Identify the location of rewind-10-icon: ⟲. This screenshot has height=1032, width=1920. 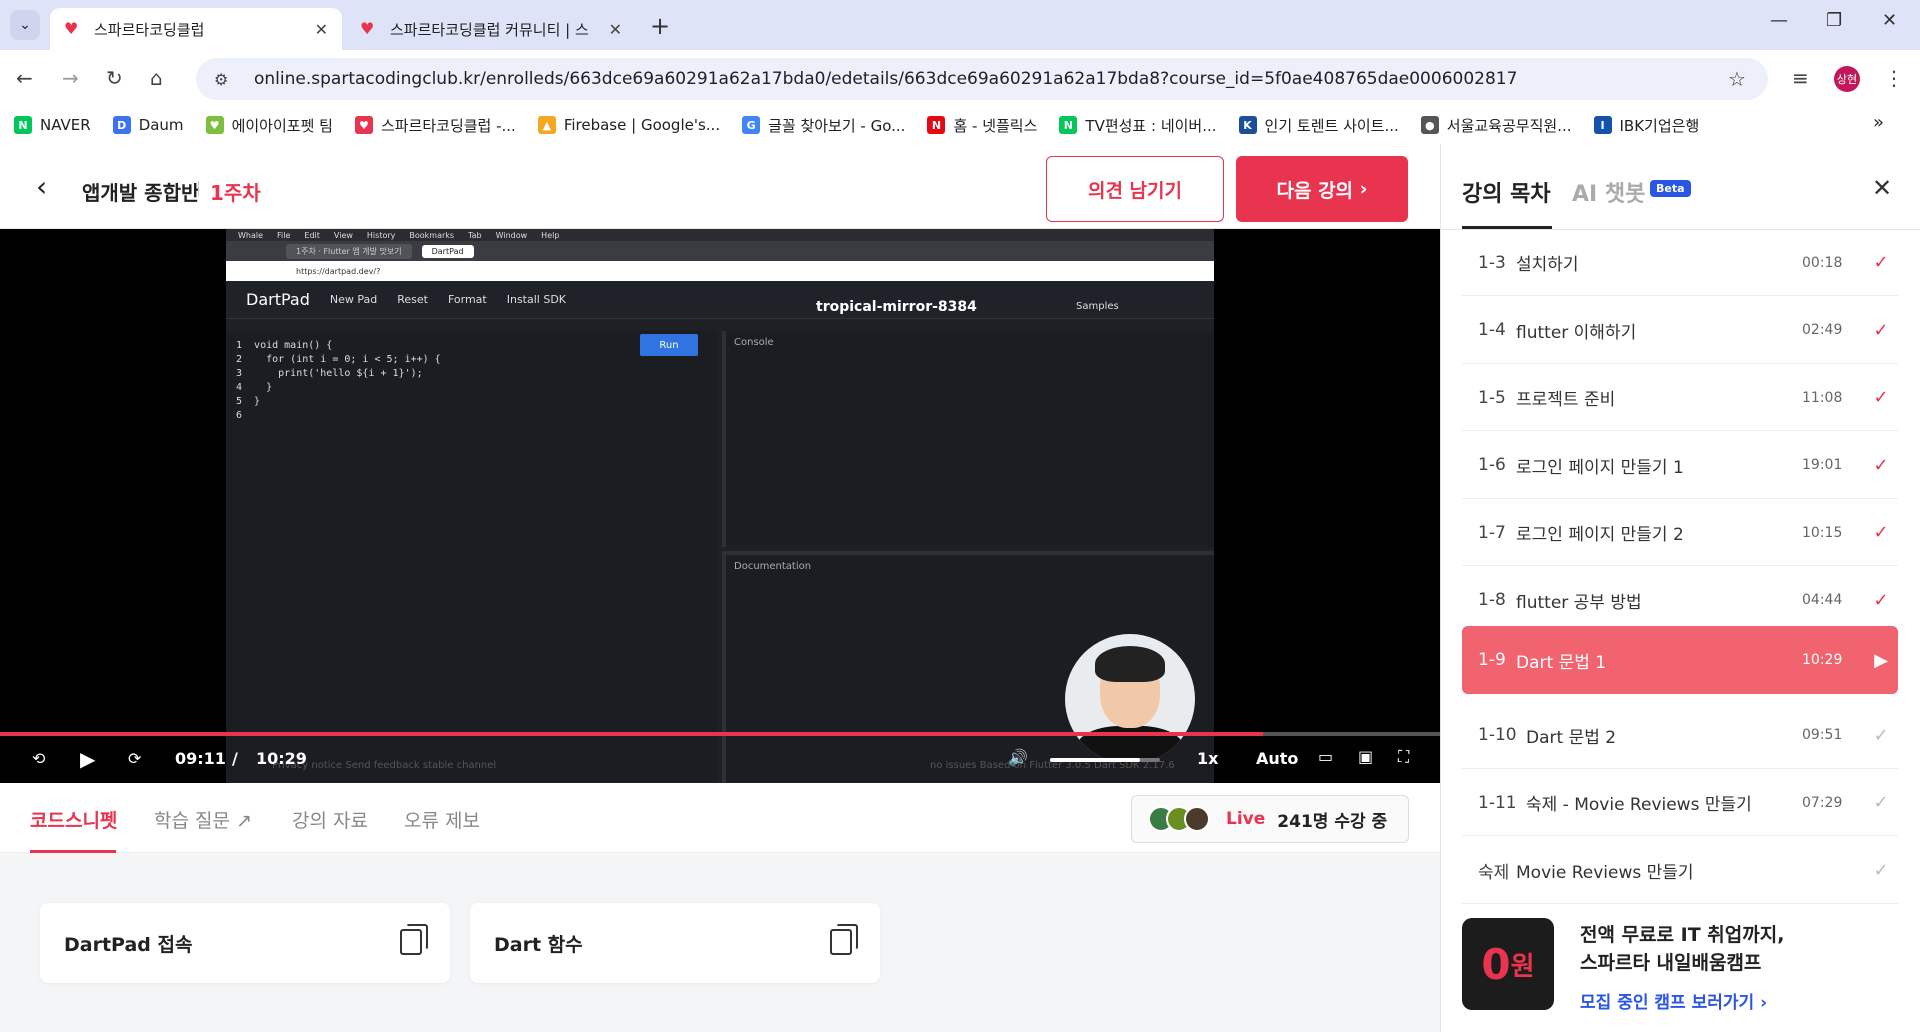
(38, 758).